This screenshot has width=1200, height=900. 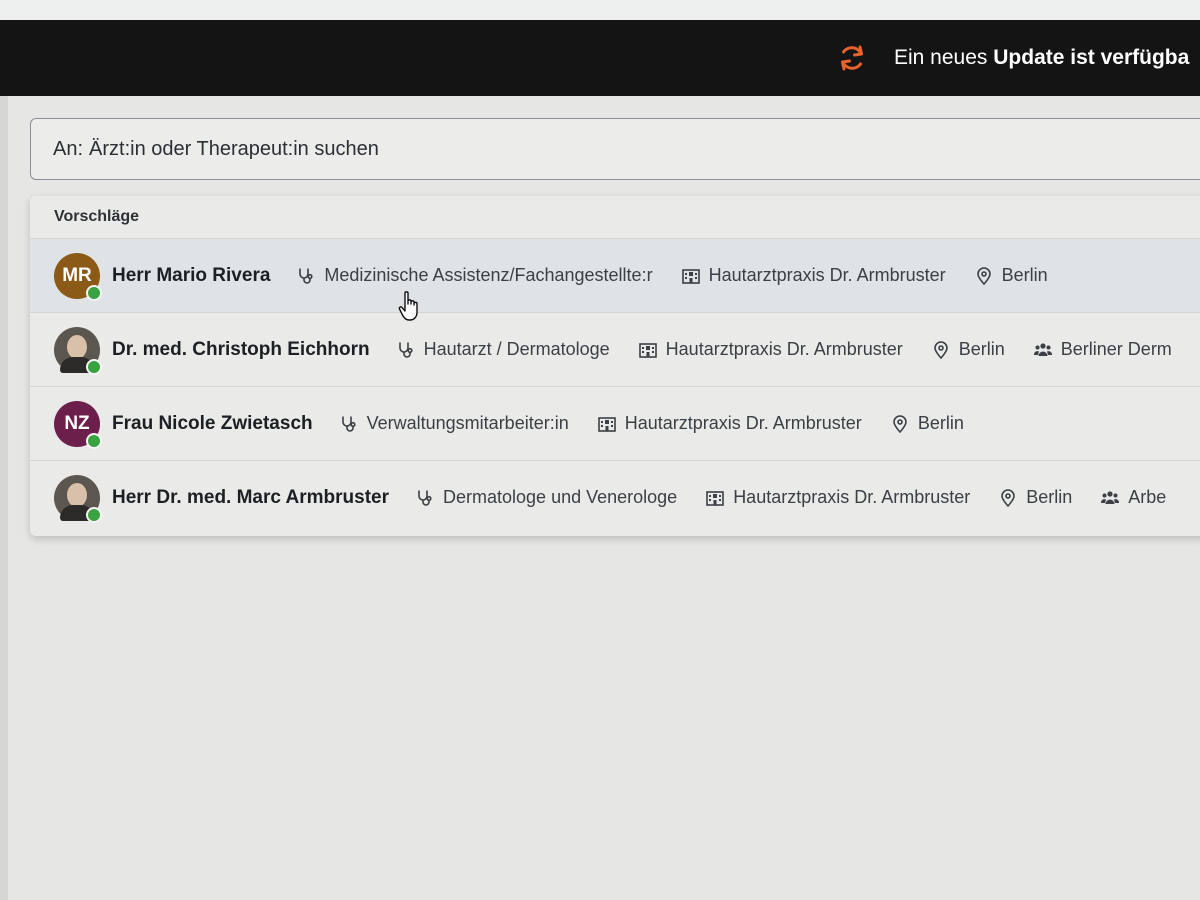 I want to click on contact-name: Herr Dr. med. Marc Armbruster, so click(x=251, y=497).